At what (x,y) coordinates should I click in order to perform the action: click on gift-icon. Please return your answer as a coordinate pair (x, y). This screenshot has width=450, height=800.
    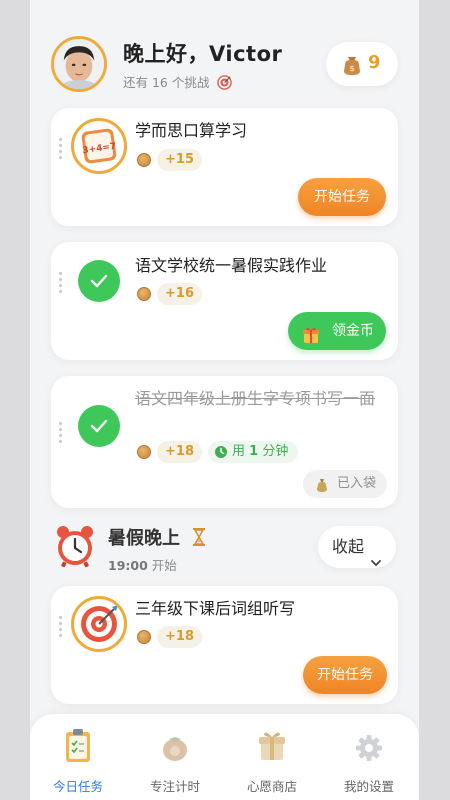
    Looking at the image, I should click on (311, 340).